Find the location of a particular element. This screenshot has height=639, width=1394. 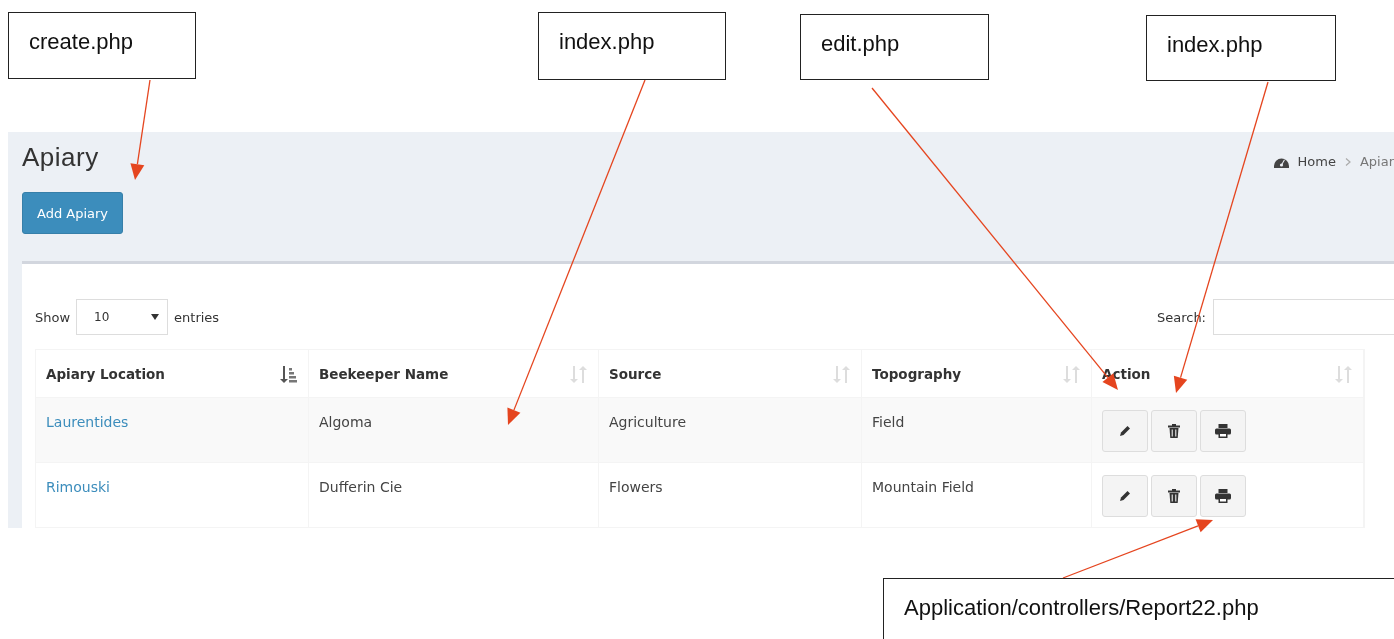

callout-label: Application/controllers/Report22.php is located at coordinates (1138, 608).